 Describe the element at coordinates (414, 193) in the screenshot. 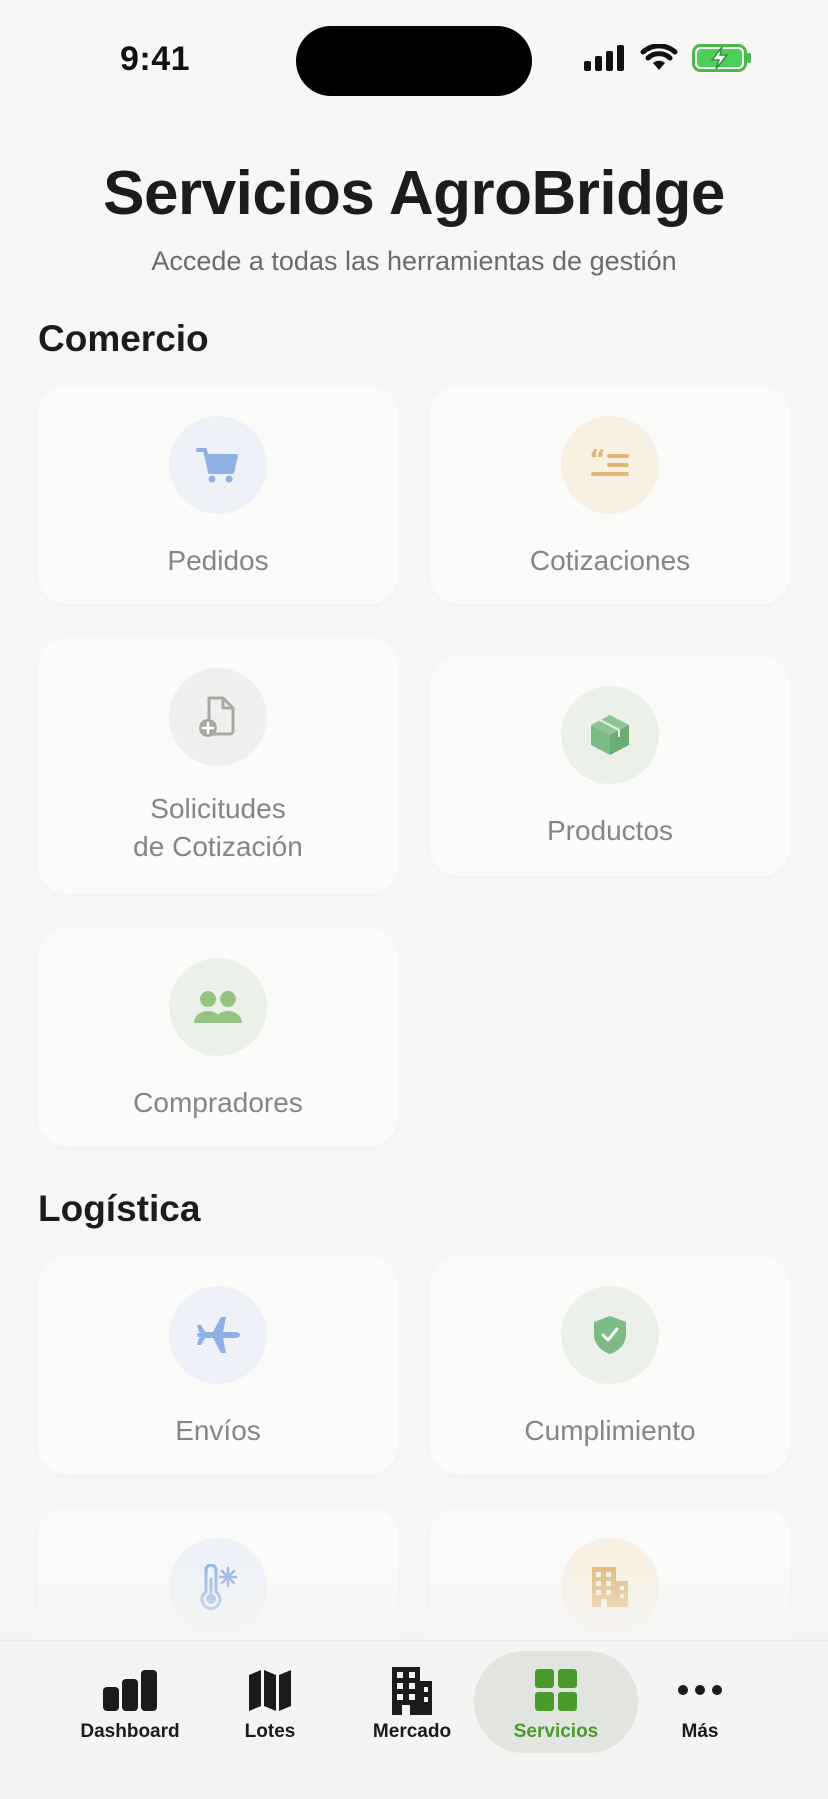

I see `page-title: Servicios AgroBridge` at that location.